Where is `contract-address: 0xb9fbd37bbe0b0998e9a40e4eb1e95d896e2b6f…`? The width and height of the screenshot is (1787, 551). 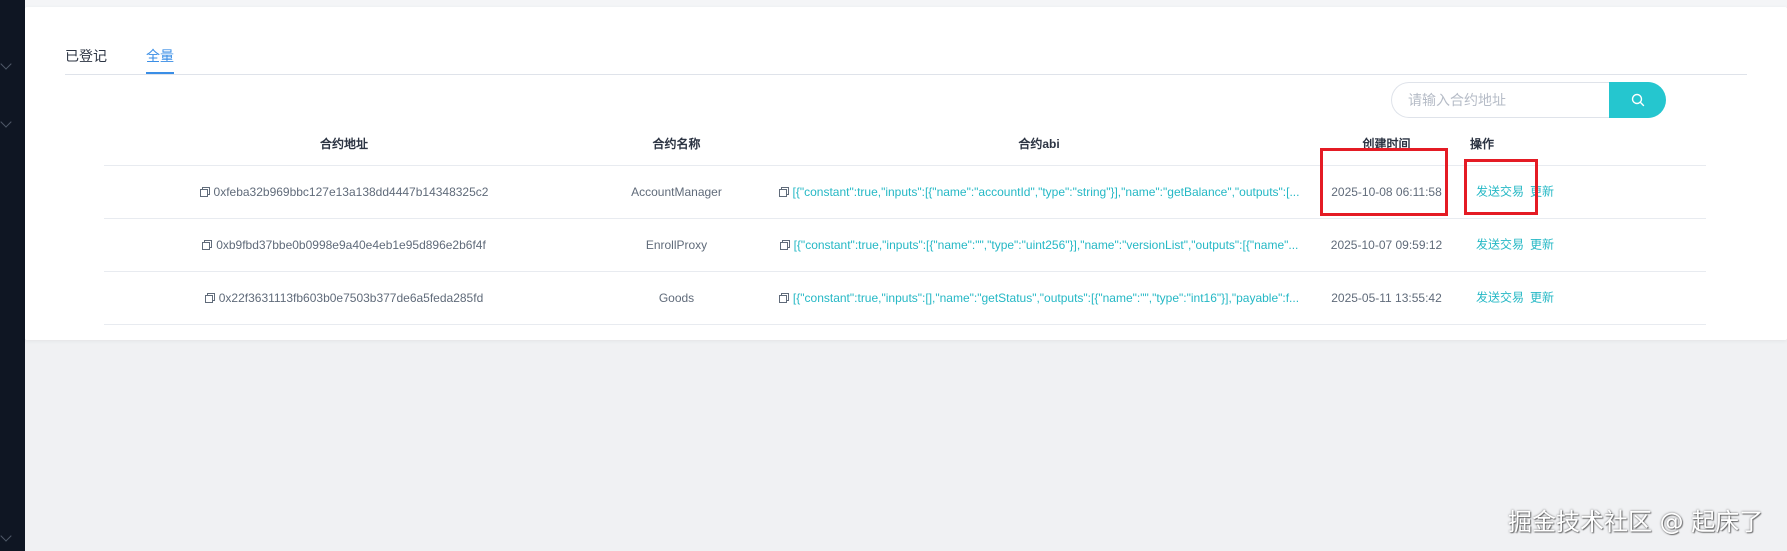
contract-address: 0xb9fbd37bbe0b0998e9a40e4eb1e95d896e2b6f… is located at coordinates (351, 245).